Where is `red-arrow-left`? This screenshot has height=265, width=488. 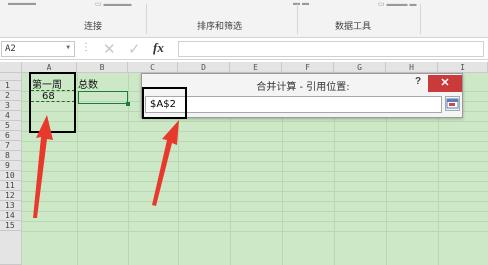 red-arrow-left is located at coordinates (43, 166).